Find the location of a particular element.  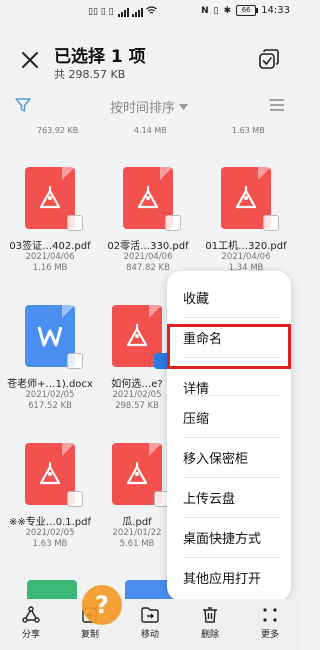

vibrate-icon: ▯ is located at coordinates (216, 10).